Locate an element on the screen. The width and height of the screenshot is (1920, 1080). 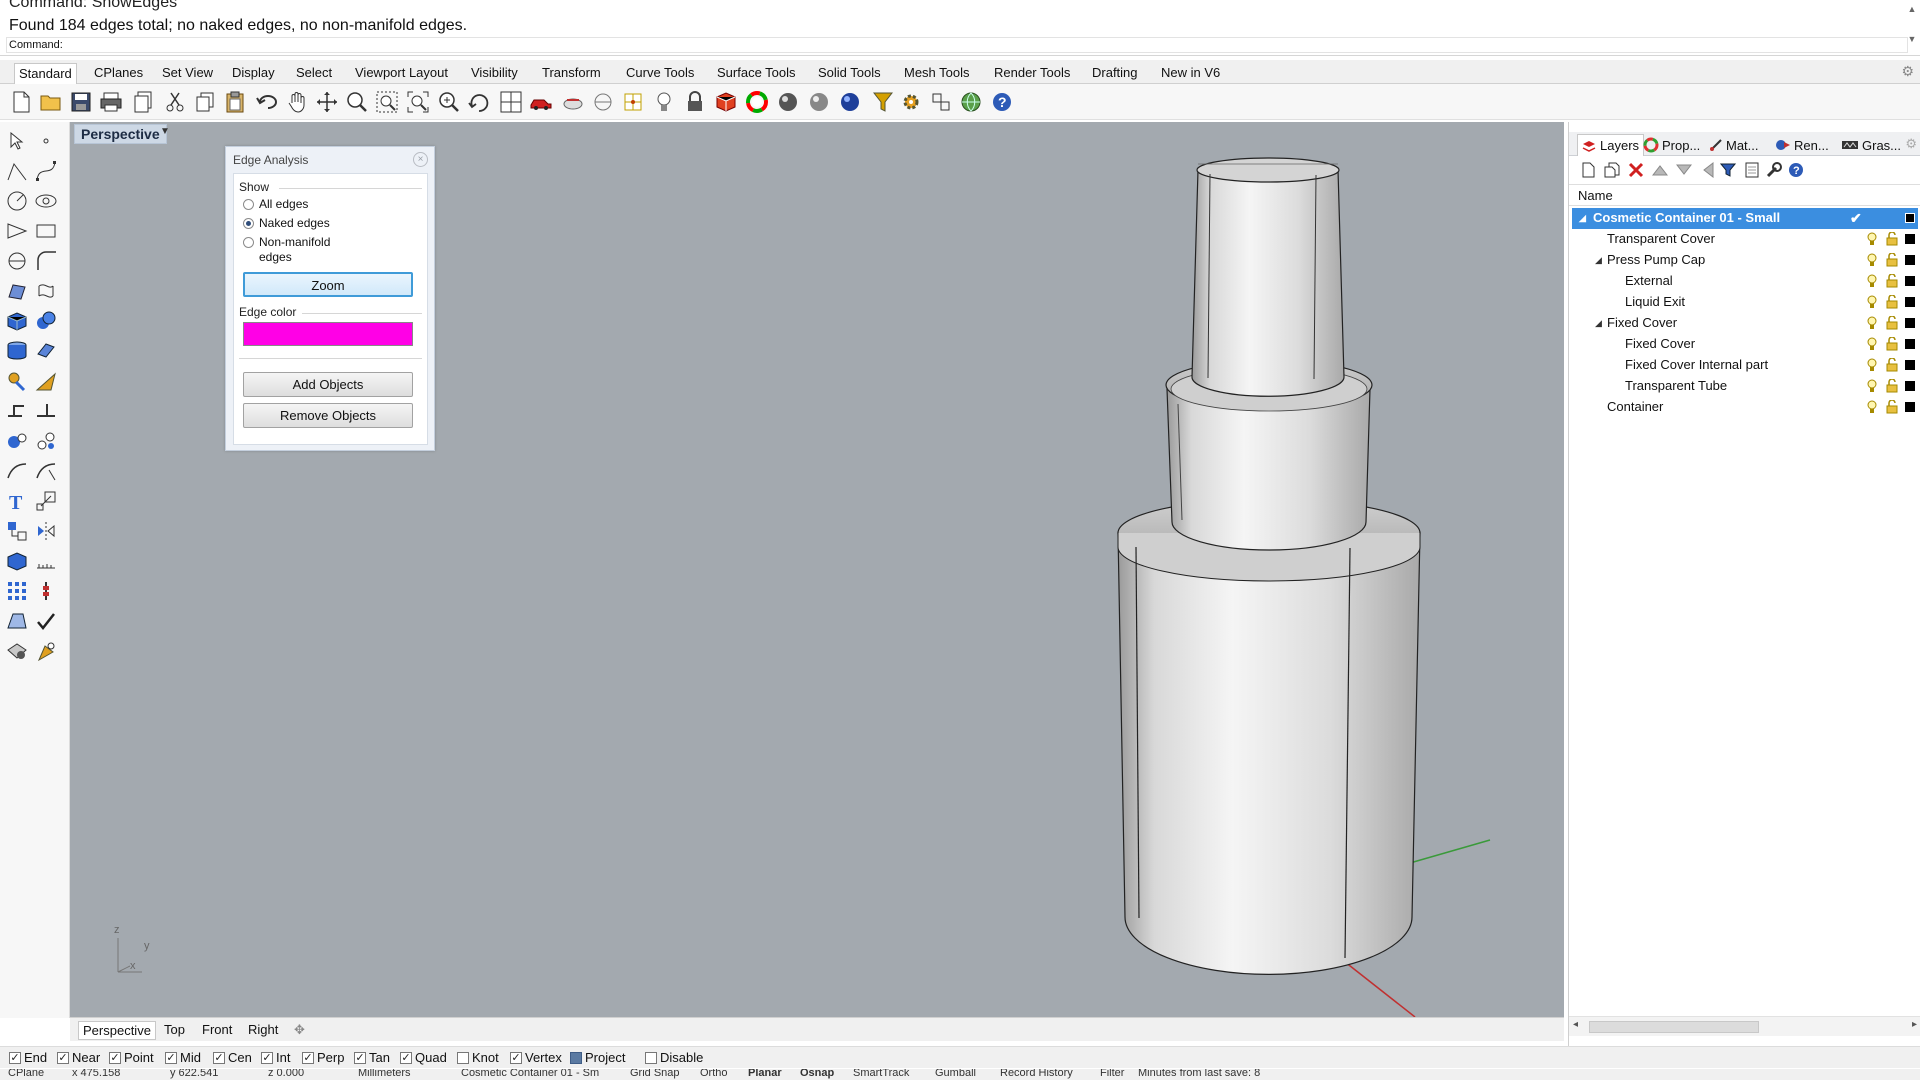
array-icon is located at coordinates (17, 531).